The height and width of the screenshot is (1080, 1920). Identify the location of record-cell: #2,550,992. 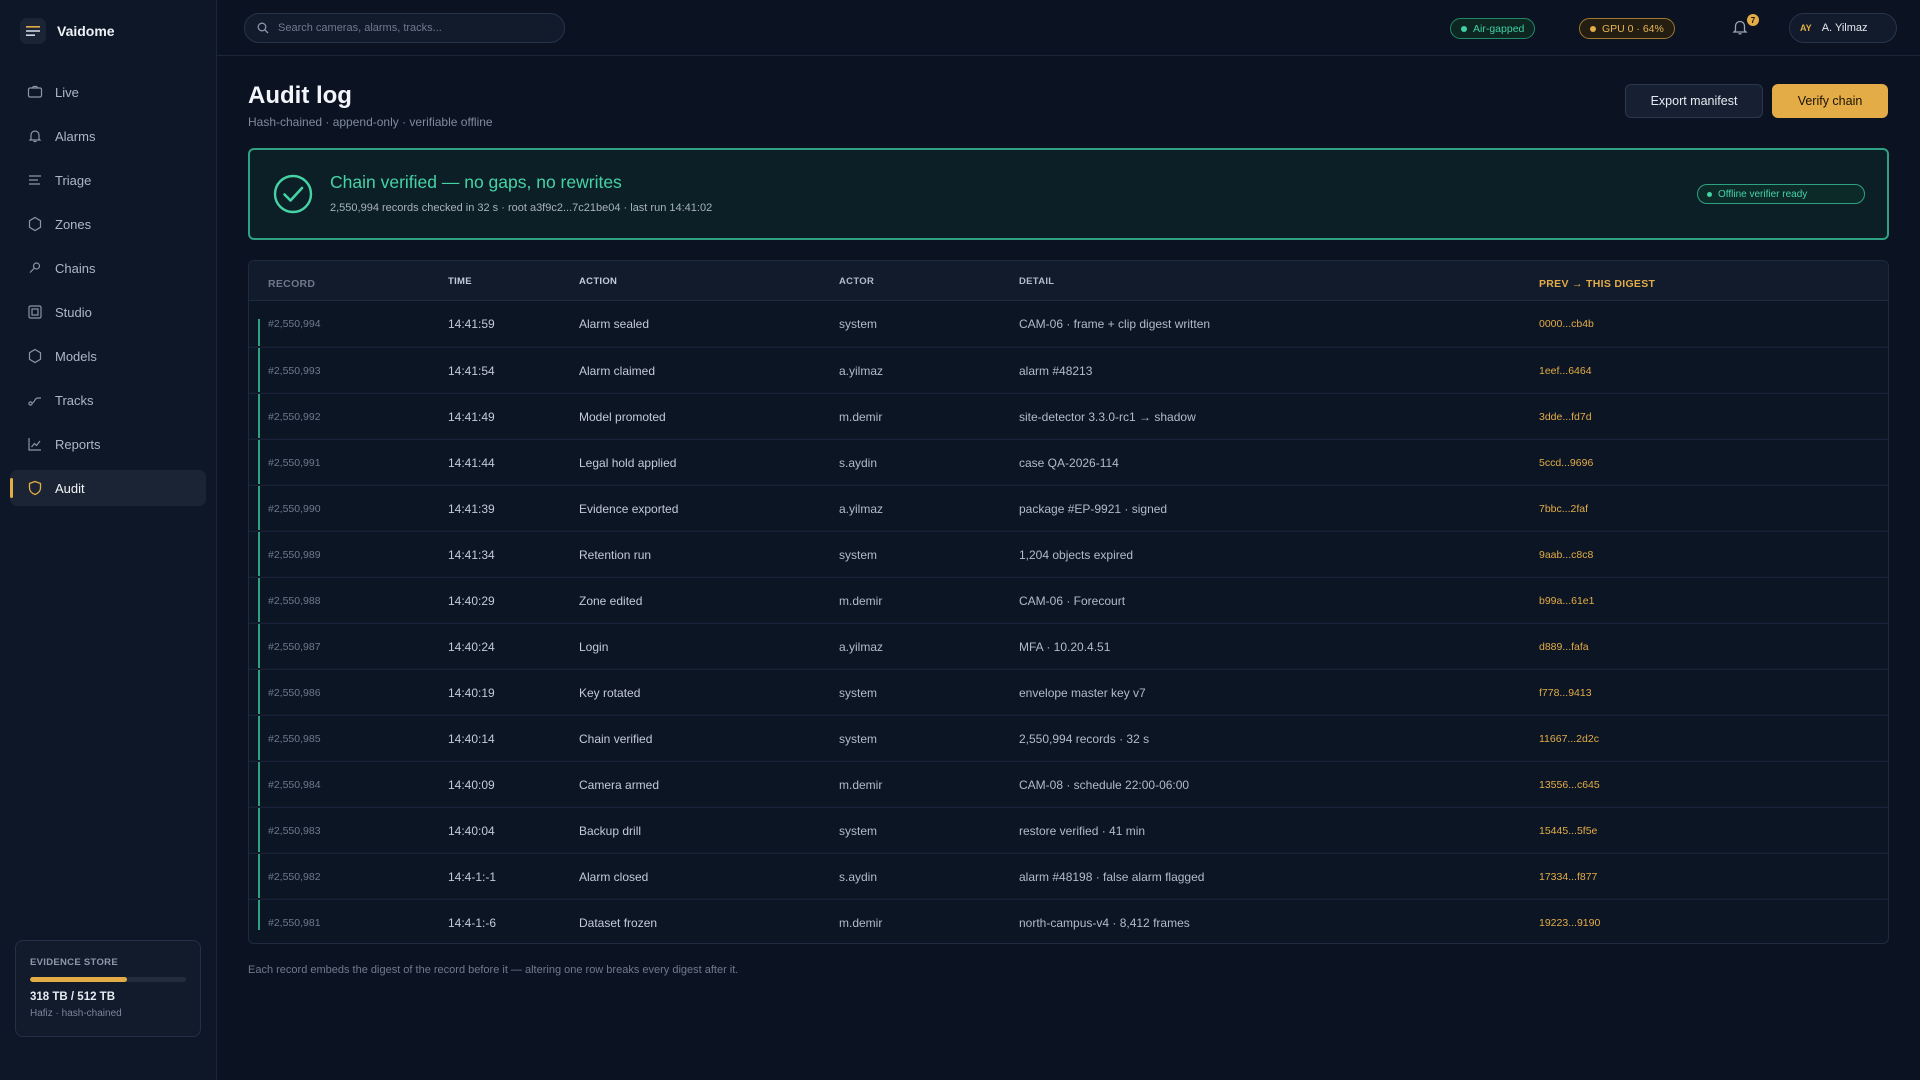
(294, 417).